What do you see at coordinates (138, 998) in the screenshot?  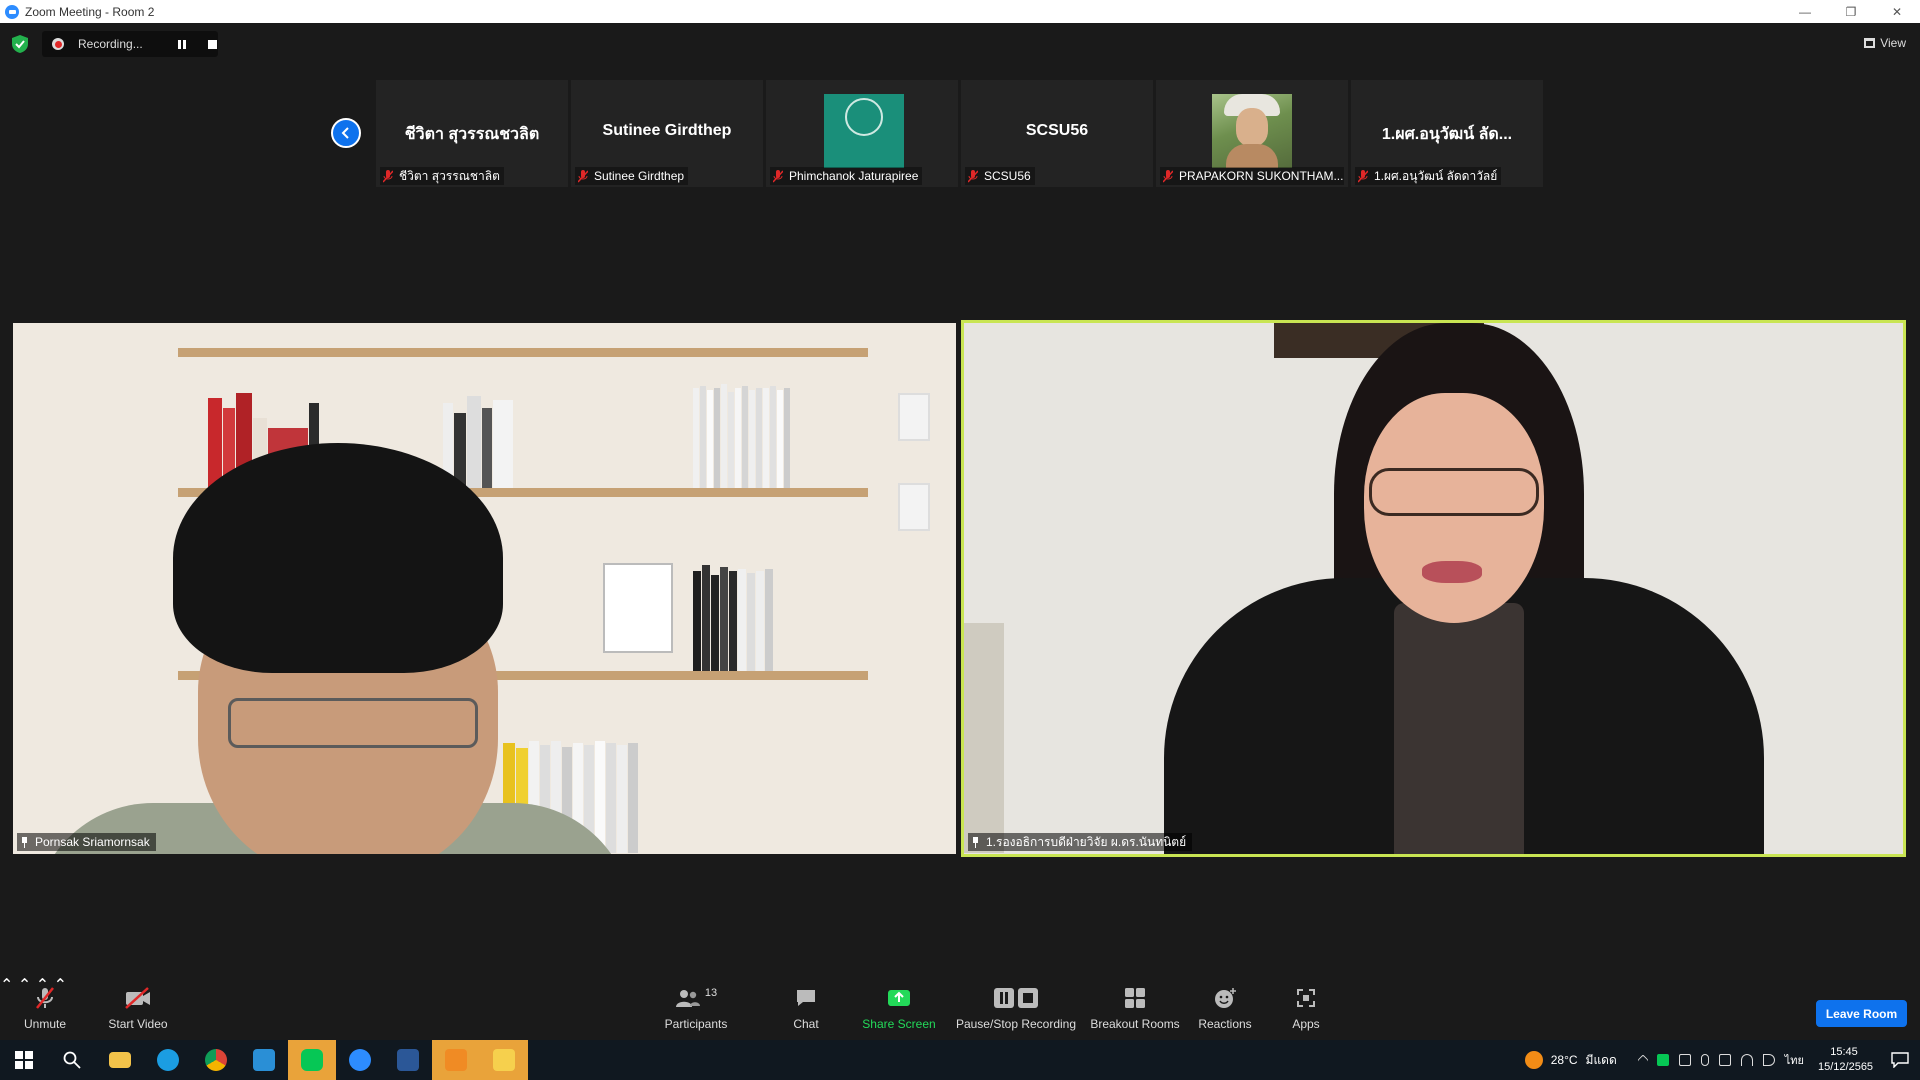 I see `video-off-icon` at bounding box center [138, 998].